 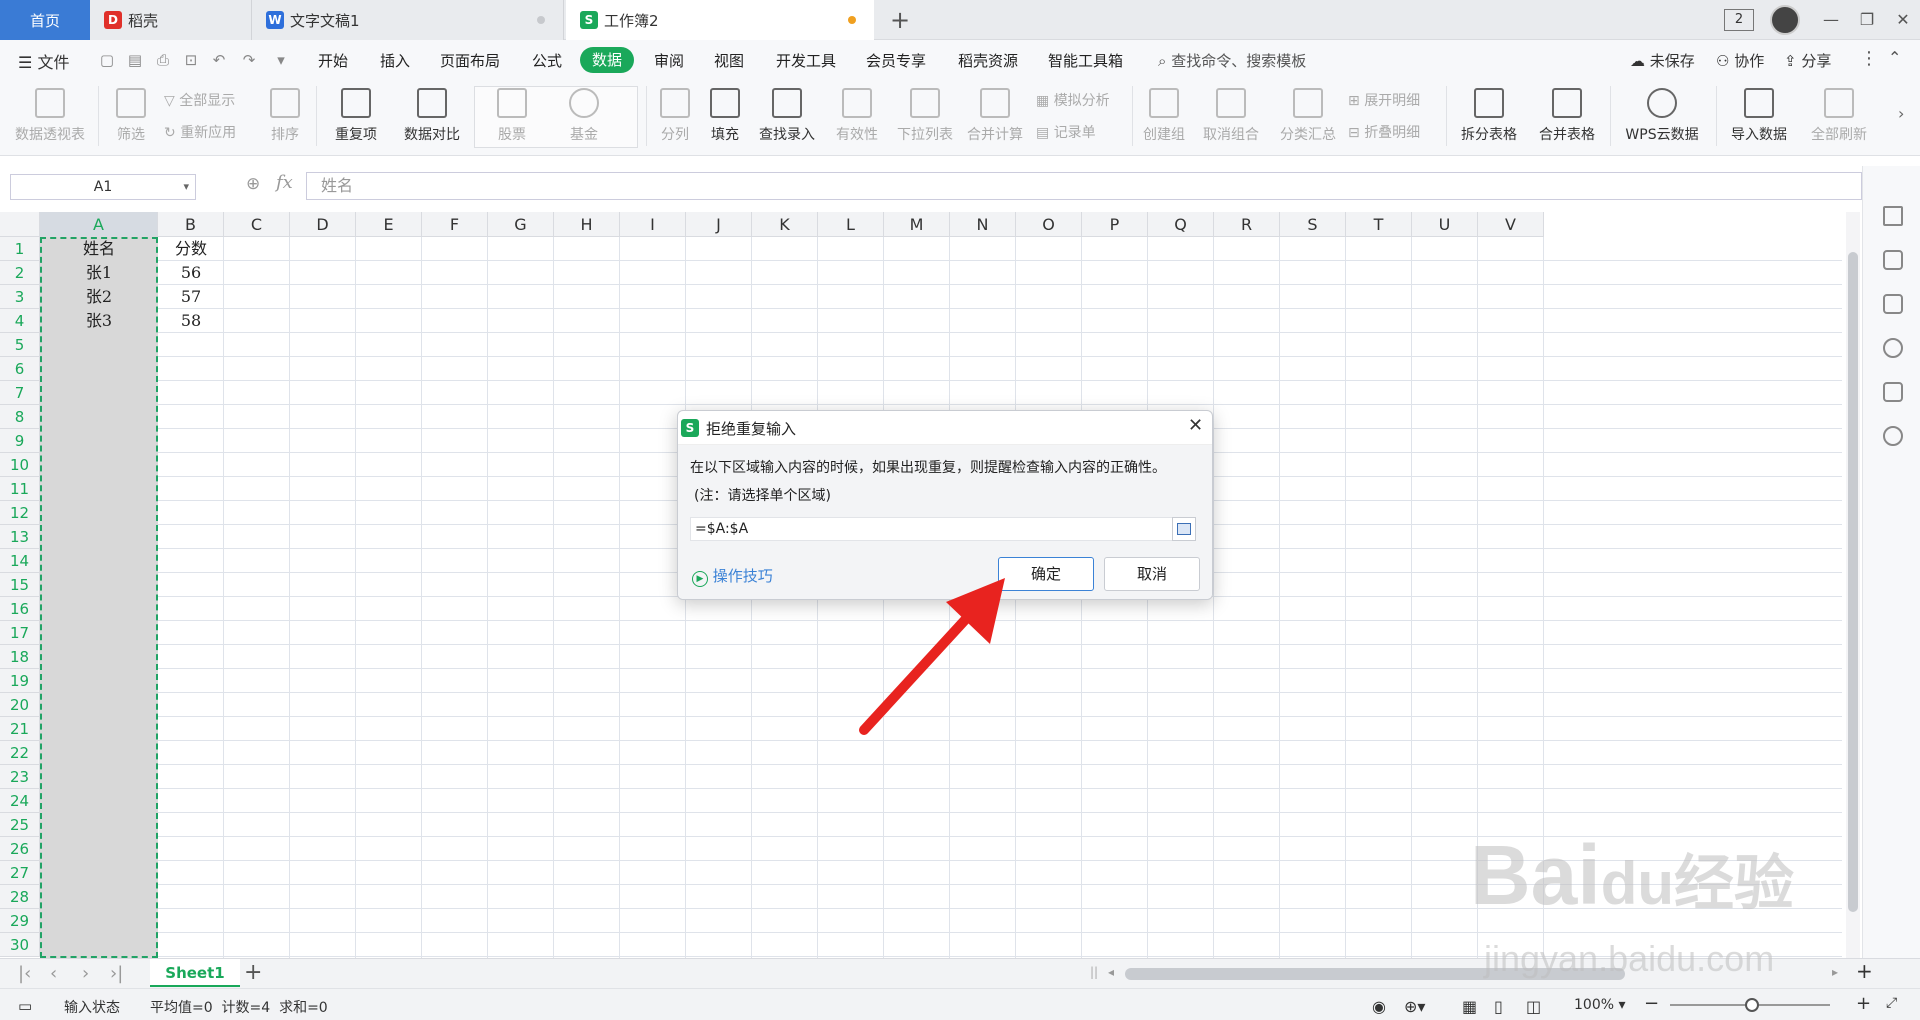 What do you see at coordinates (725, 116) in the screenshot?
I see `fill-button: 填充` at bounding box center [725, 116].